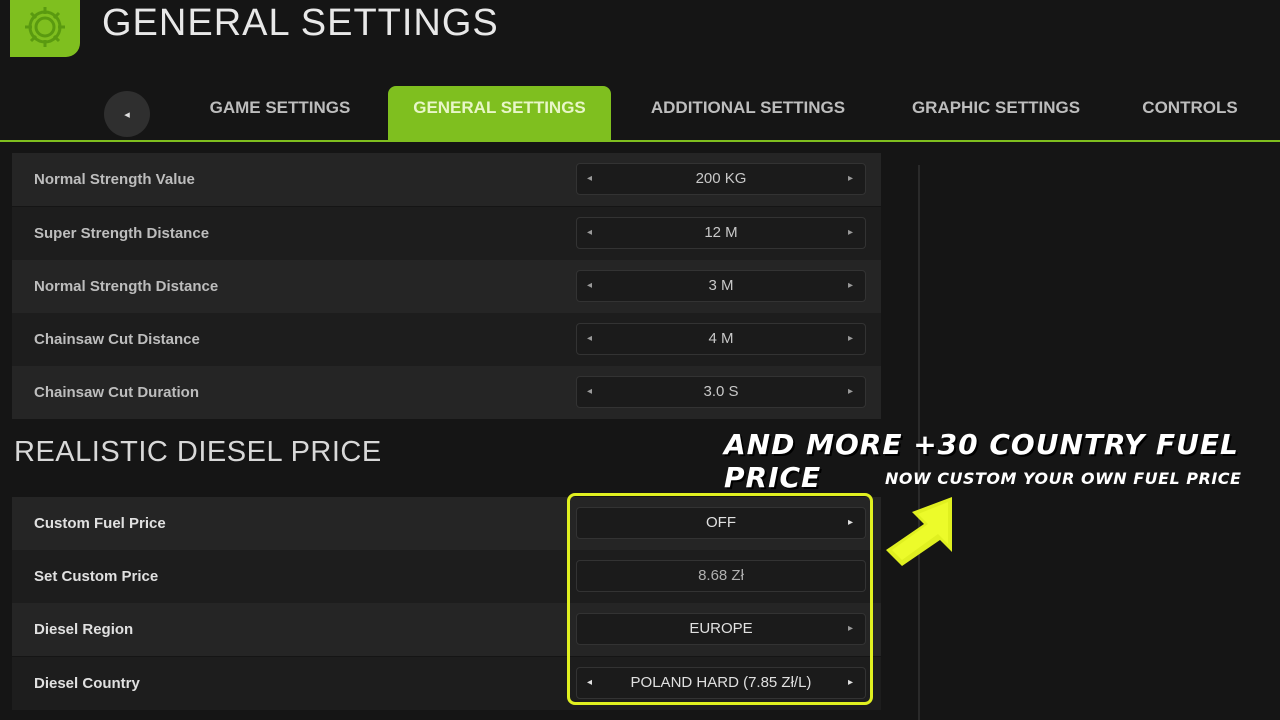 This screenshot has height=720, width=1280. I want to click on tab-controls: CONTROLS, so click(1190, 113).